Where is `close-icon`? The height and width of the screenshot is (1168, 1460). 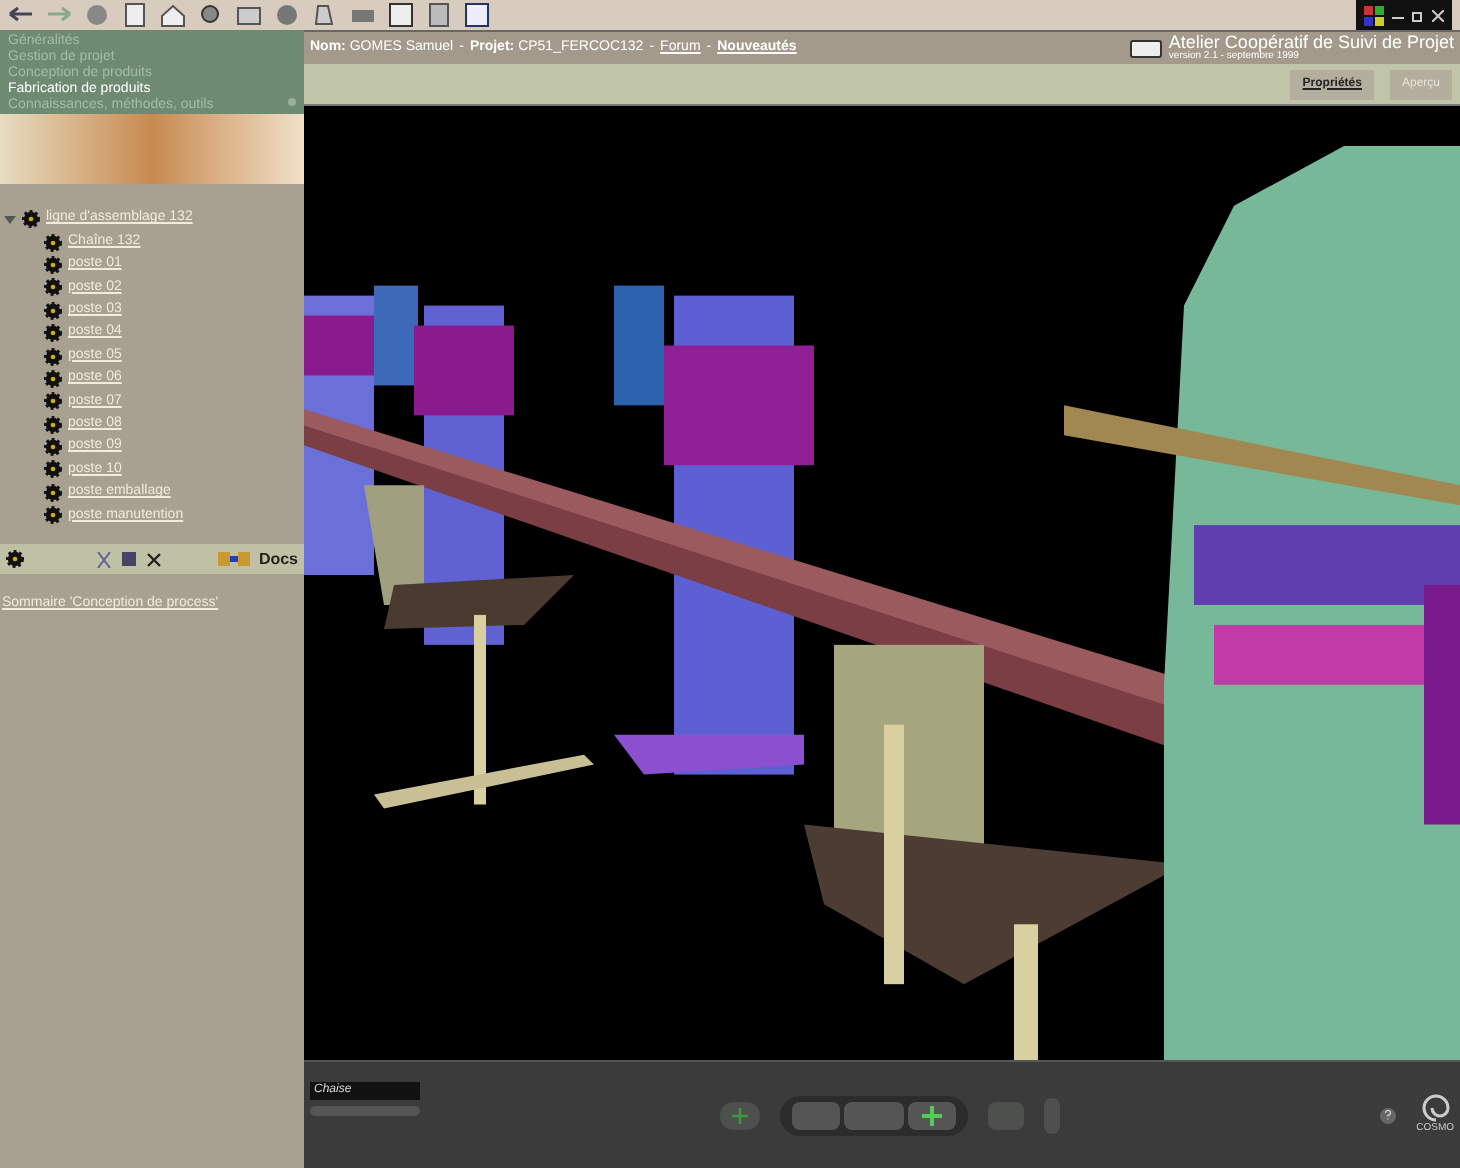
close-icon is located at coordinates (1438, 15).